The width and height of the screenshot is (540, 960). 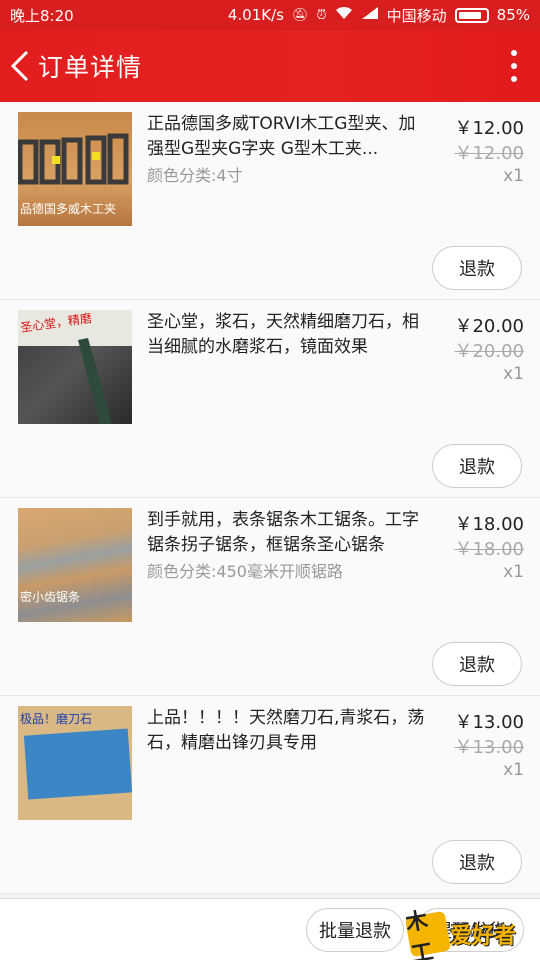 I want to click on product-name: 到手就用，表条锯条木工锯条。工字锯条拐子锯条，框锯条圣心锯条, so click(x=287, y=533).